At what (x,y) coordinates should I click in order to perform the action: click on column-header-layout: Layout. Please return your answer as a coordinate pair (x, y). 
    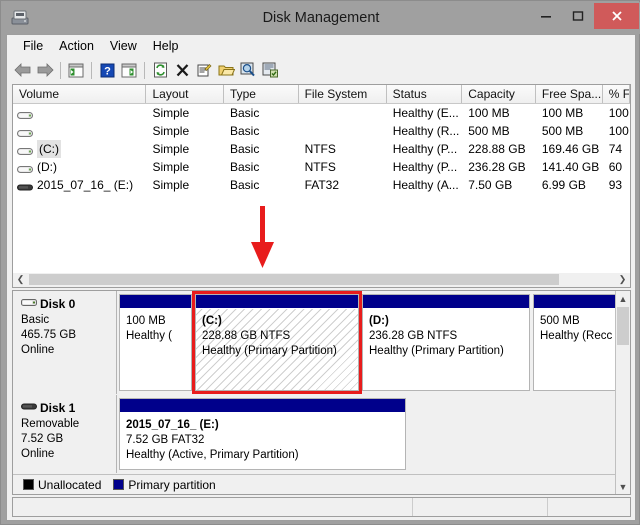
    Looking at the image, I should click on (185, 94).